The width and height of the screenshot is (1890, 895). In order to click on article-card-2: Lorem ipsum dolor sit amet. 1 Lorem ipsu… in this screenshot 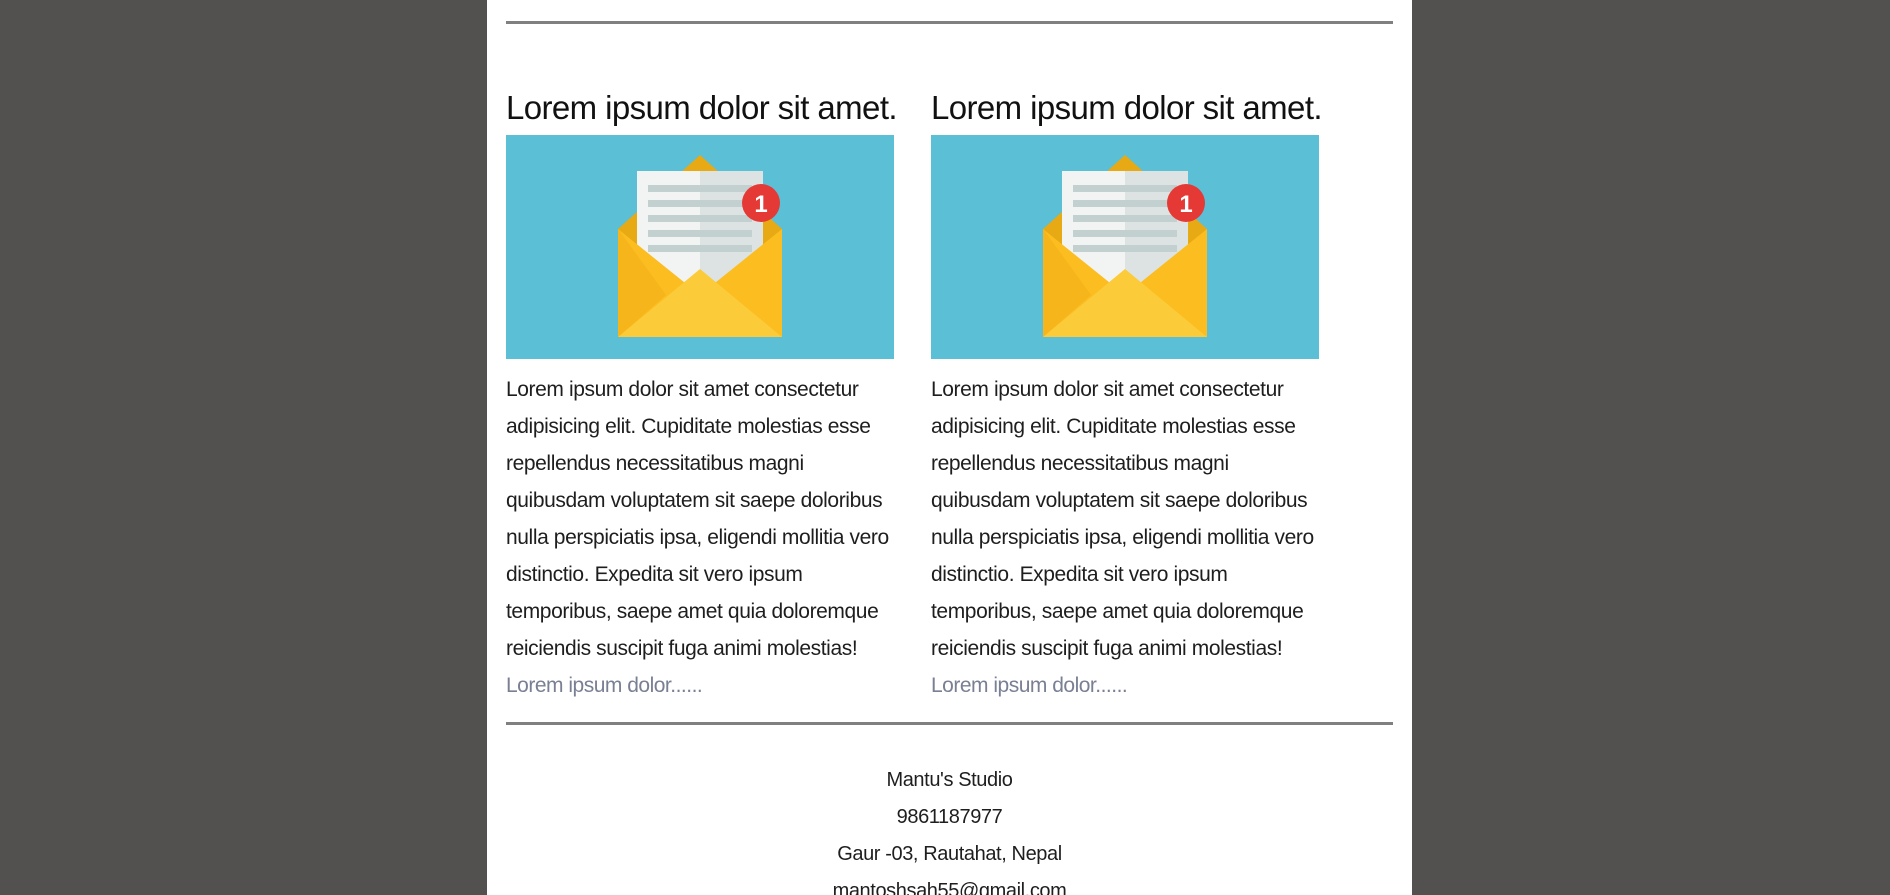, I will do `click(1127, 390)`.